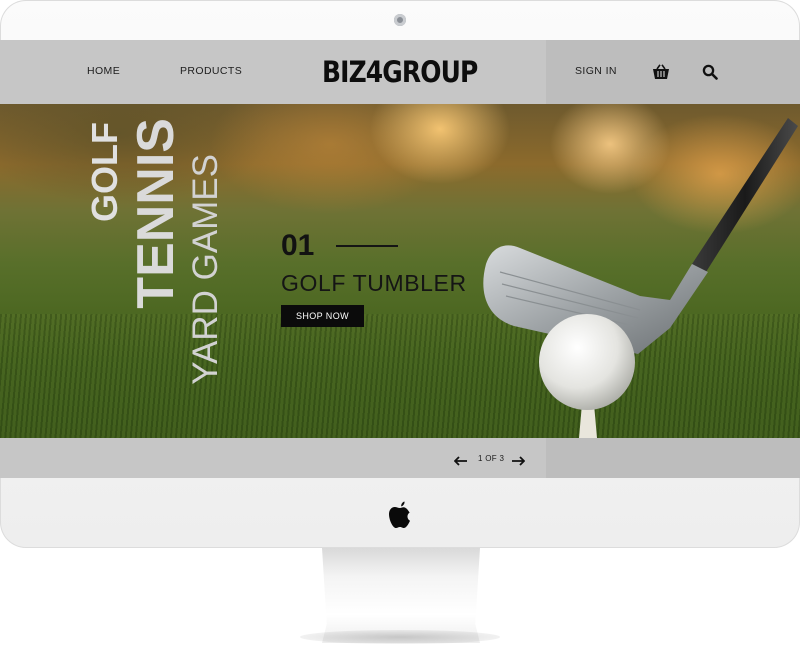 This screenshot has width=800, height=653. What do you see at coordinates (103, 71) in the screenshot?
I see `nav-home-link: HOME` at bounding box center [103, 71].